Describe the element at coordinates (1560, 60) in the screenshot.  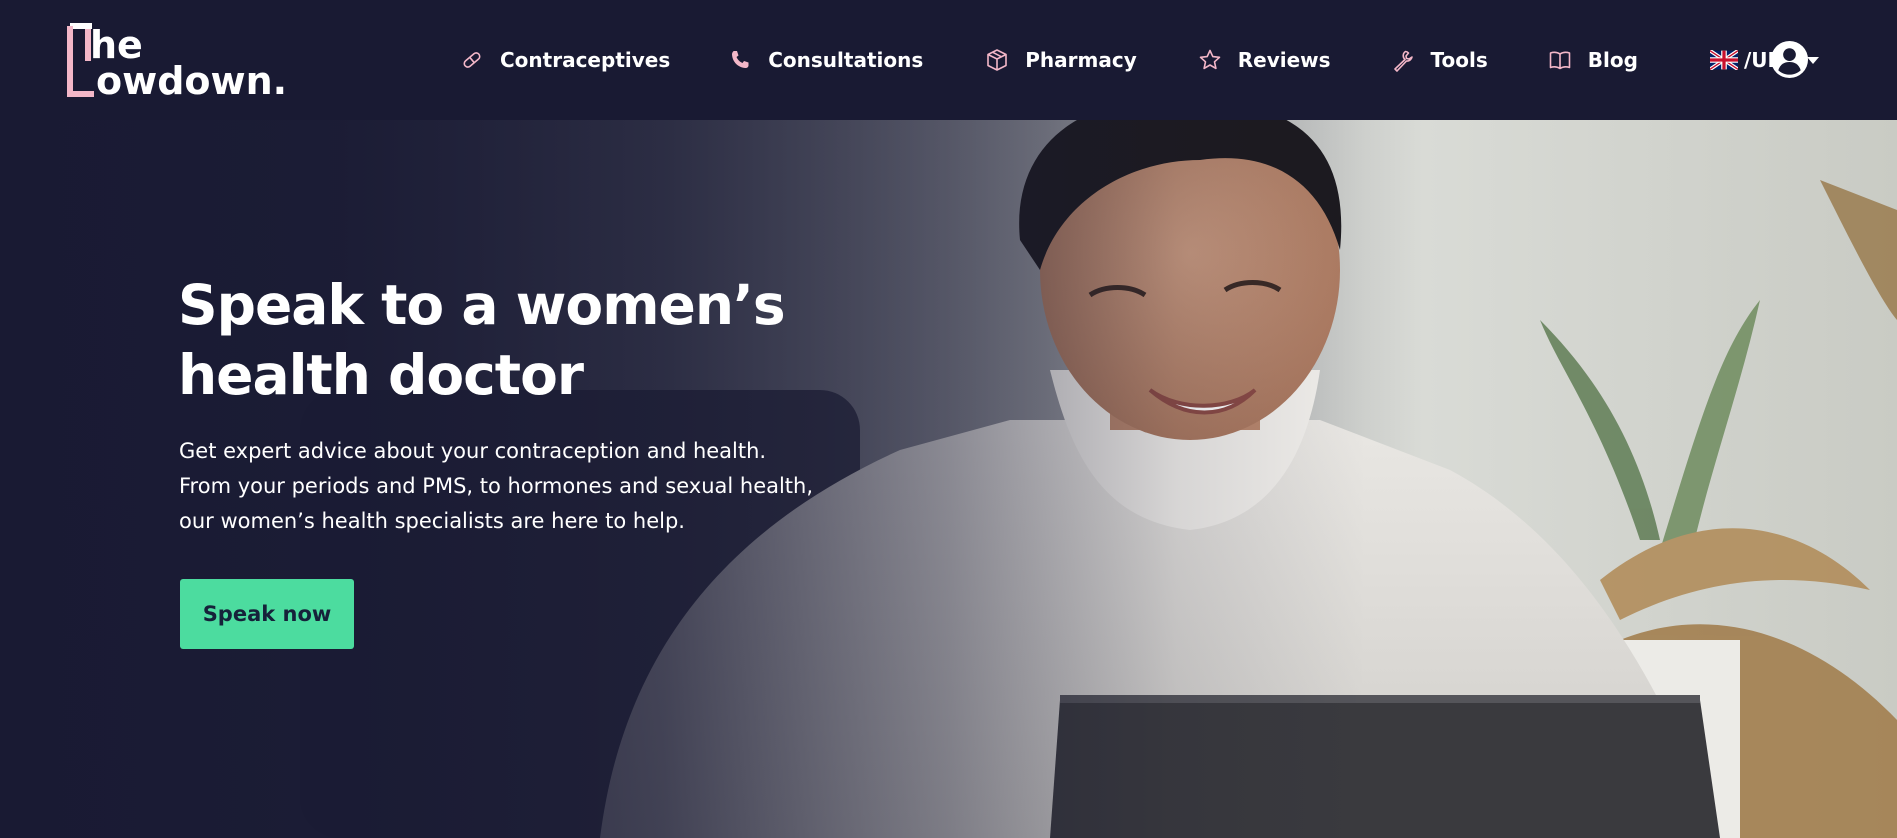
I see `book-icon` at that location.